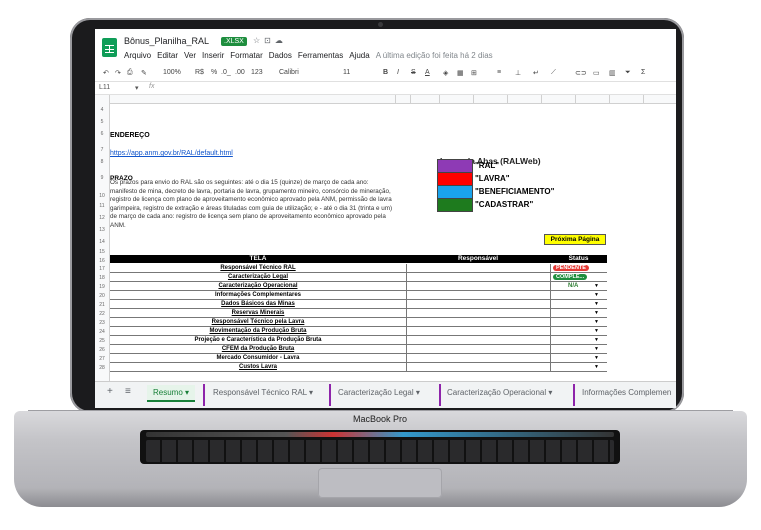  I want to click on all-sheets-button: ≡, so click(128, 391).